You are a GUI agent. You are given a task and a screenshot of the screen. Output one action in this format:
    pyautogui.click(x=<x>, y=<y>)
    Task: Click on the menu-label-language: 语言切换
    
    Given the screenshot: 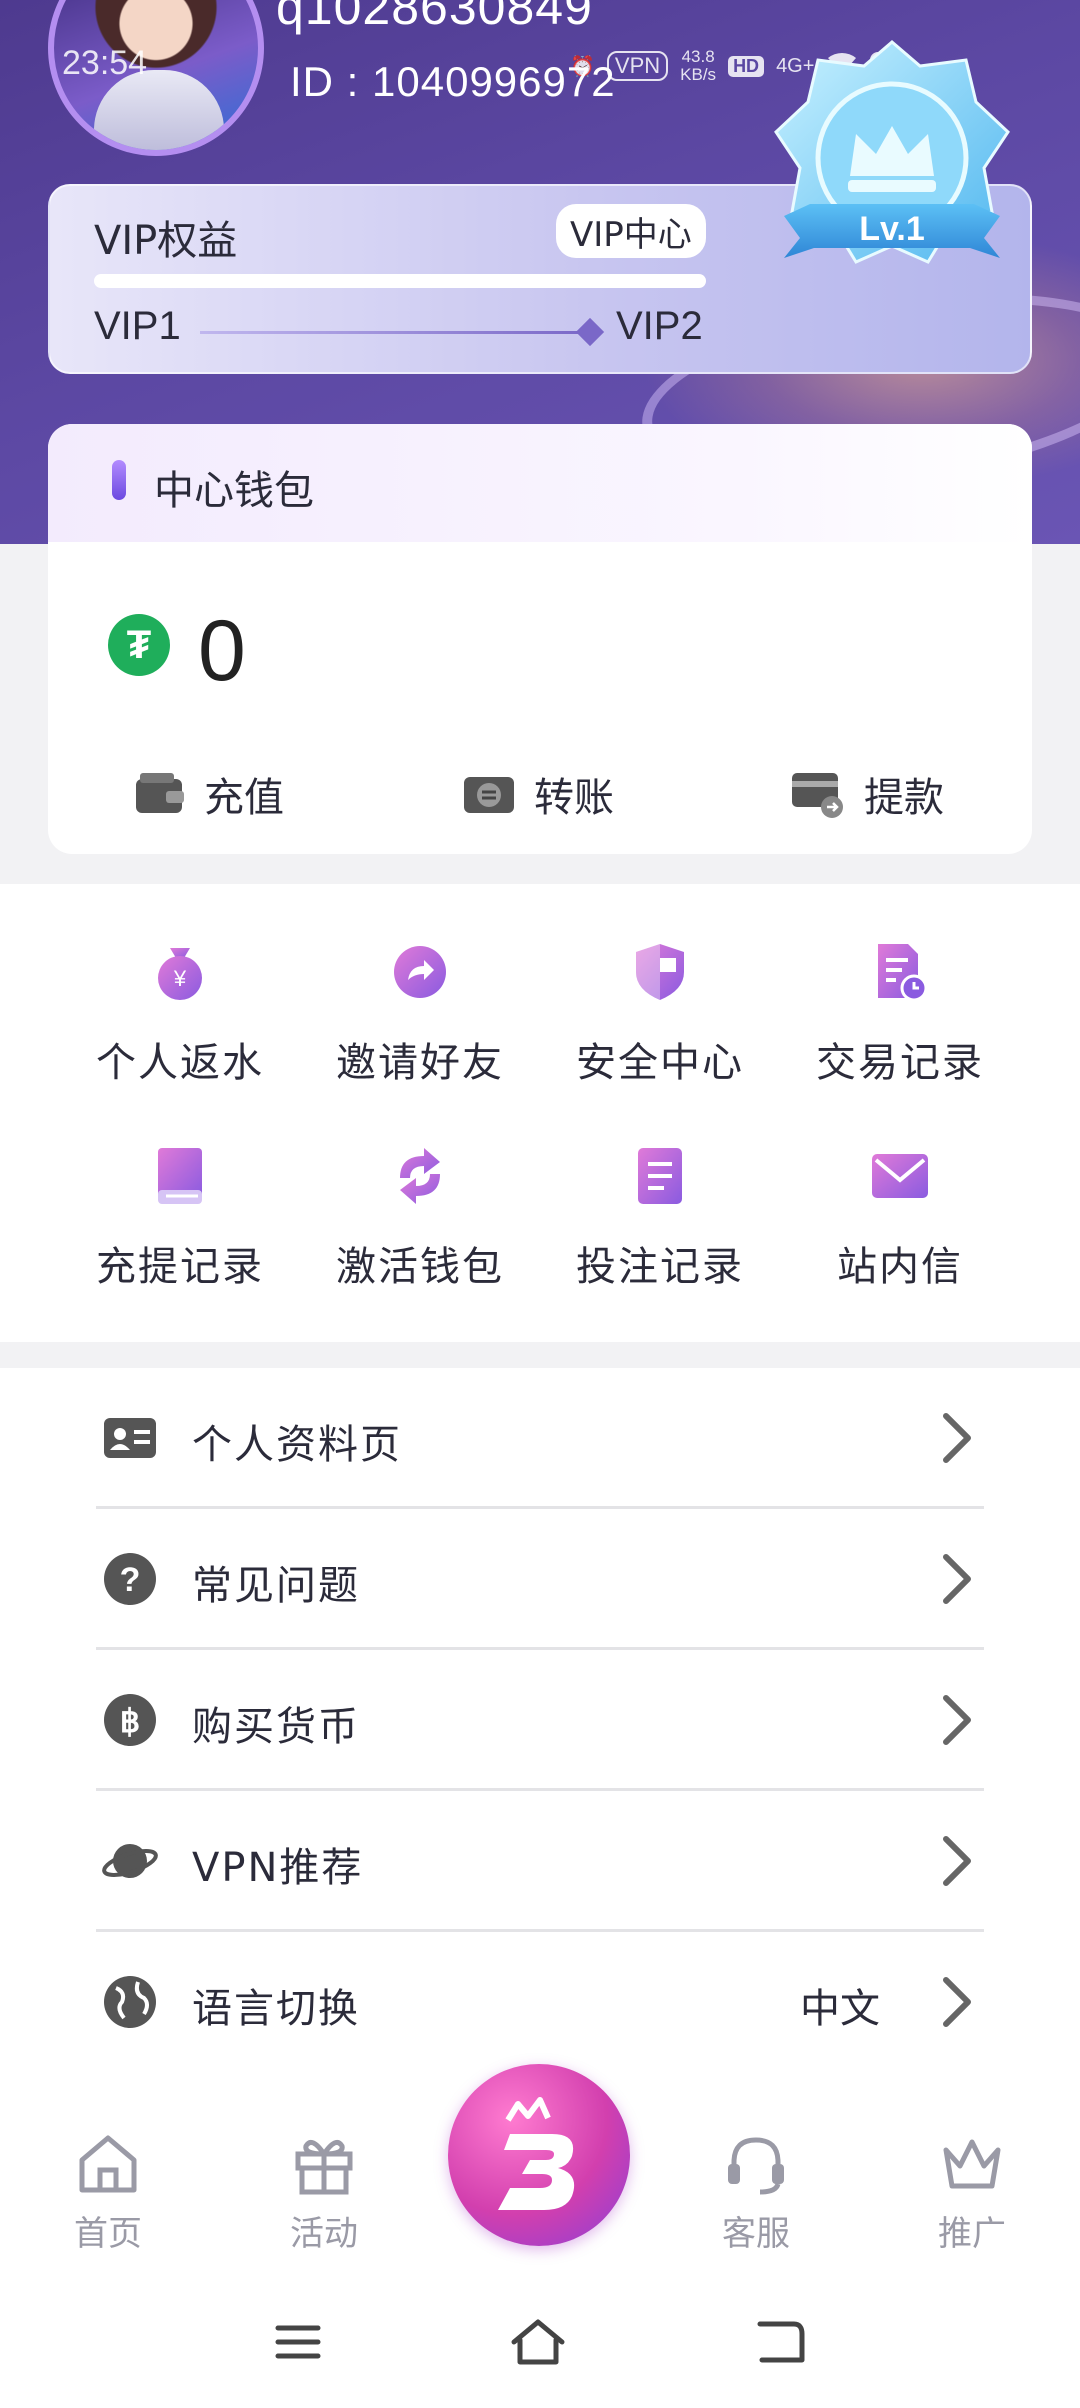 What is the action you would take?
    pyautogui.click(x=276, y=2009)
    